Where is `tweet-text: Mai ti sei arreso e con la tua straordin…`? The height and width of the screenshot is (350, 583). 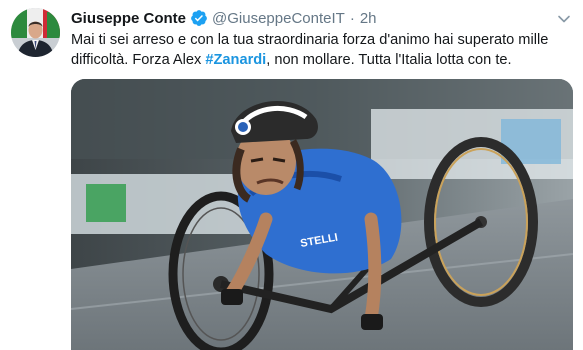
tweet-text: Mai ti sei arreso e con la tua straordin… is located at coordinates (321, 50).